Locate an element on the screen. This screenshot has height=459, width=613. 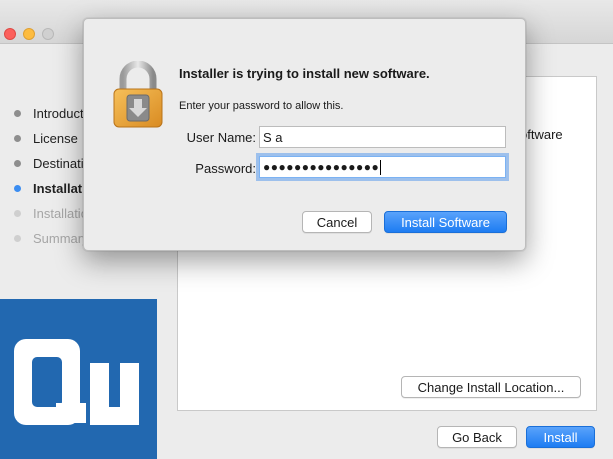
install-button: Install is located at coordinates (560, 437).